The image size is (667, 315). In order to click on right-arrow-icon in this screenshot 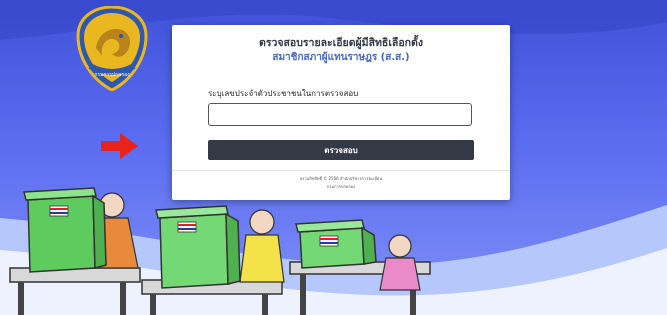, I will do `click(119, 146)`.